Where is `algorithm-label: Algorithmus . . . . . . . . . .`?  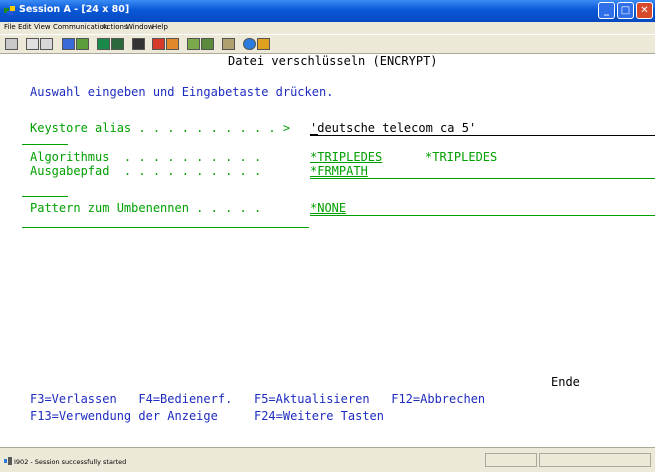 algorithm-label: Algorithmus . . . . . . . . . . is located at coordinates (146, 157).